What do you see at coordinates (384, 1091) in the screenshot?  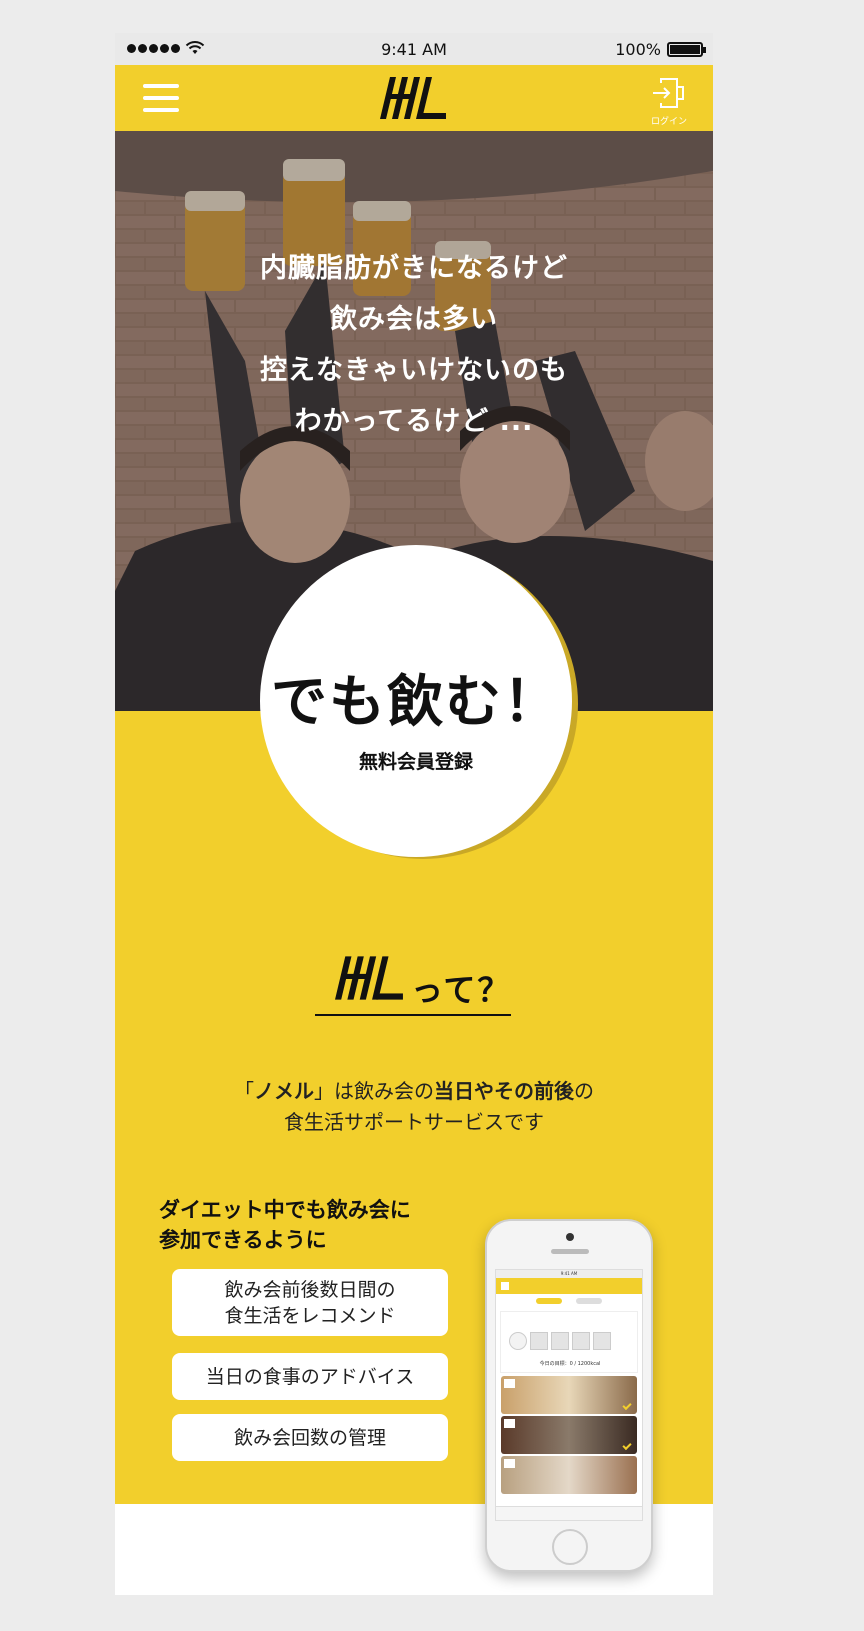 I see `desc-mid: は飲み会の` at bounding box center [384, 1091].